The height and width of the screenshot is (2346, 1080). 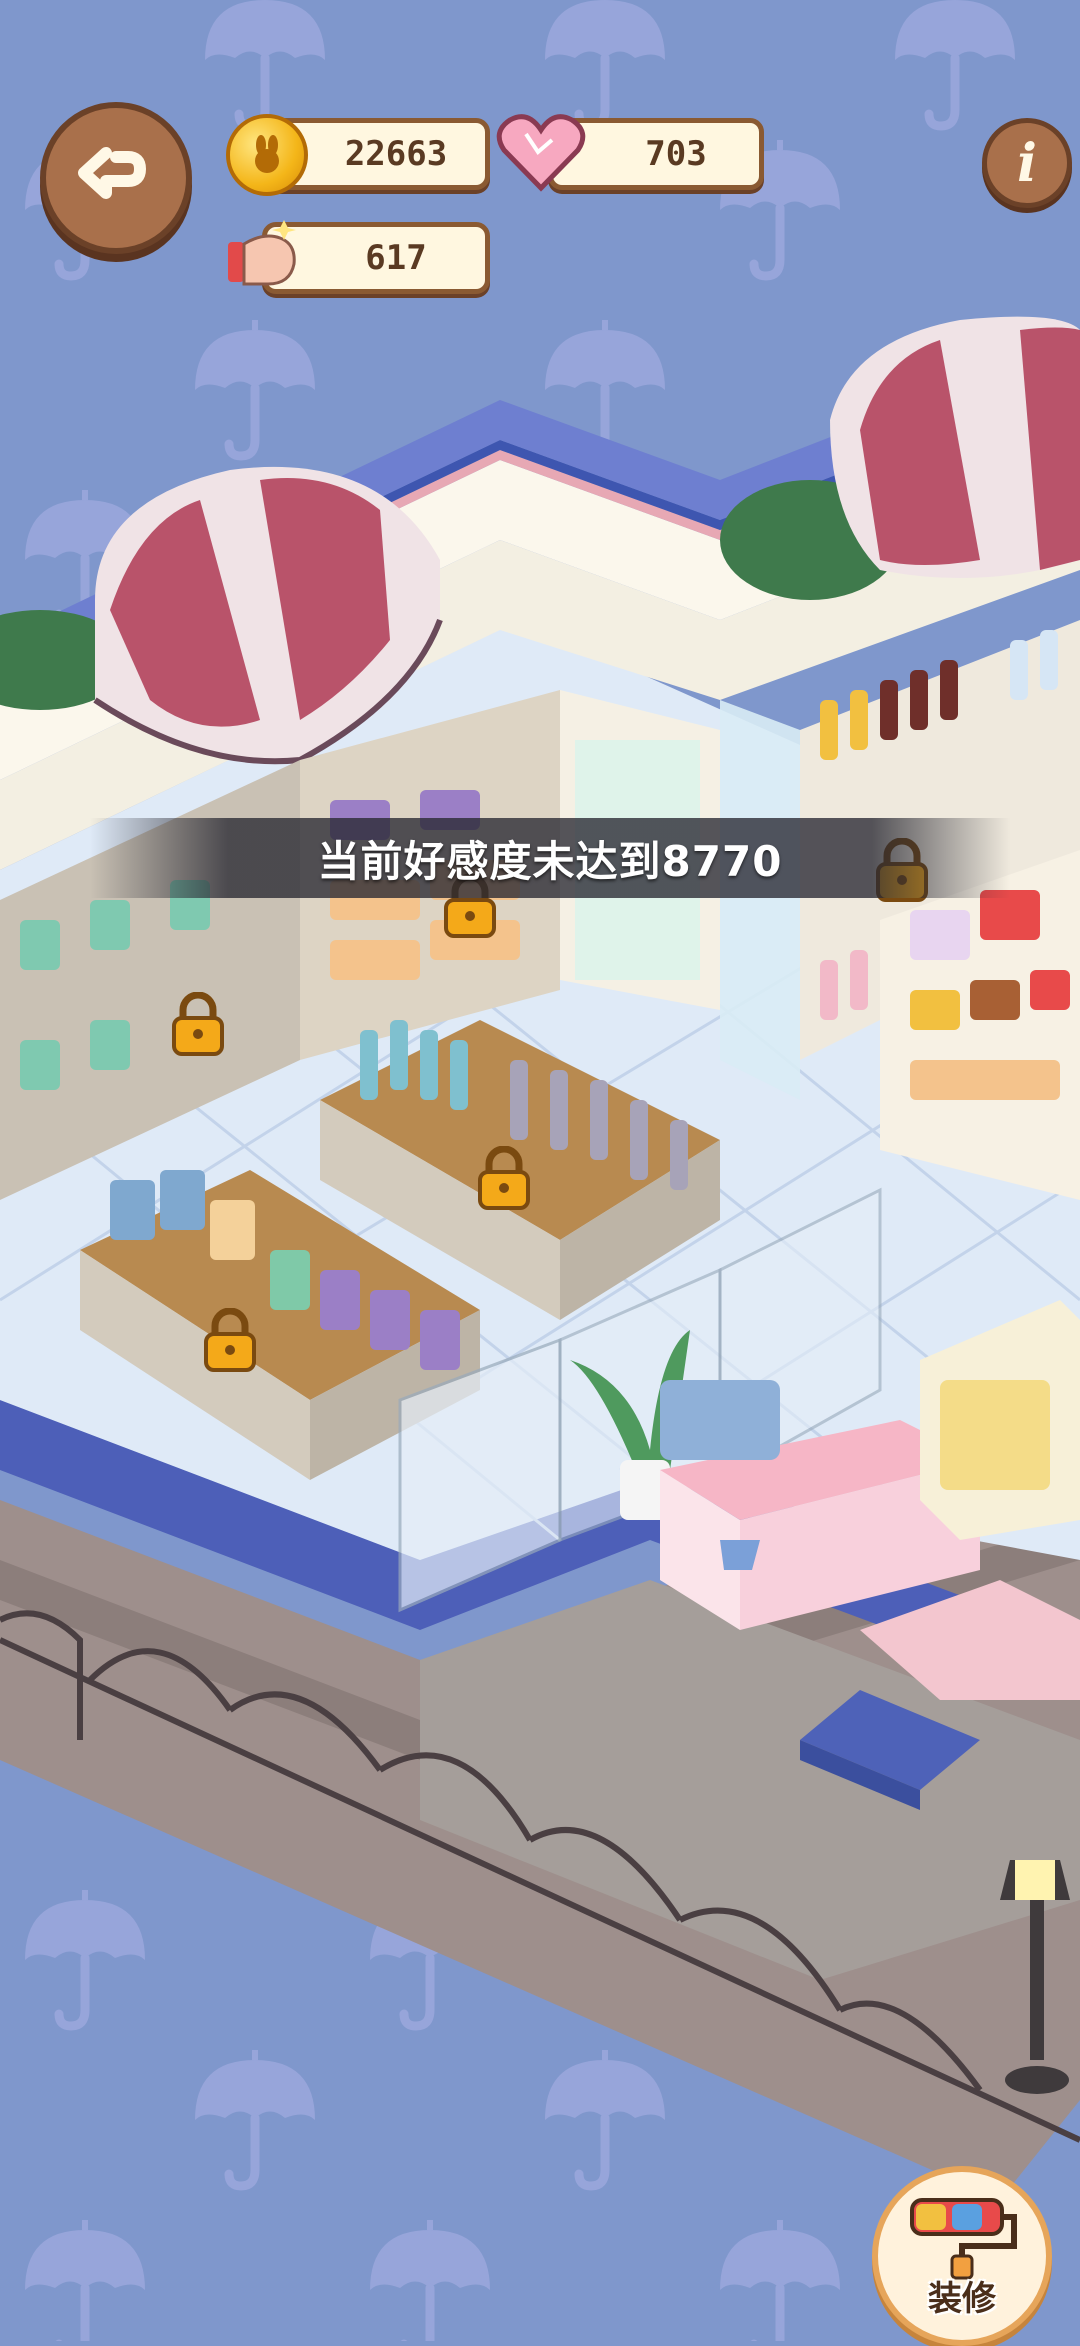 I want to click on heart-value: 703, so click(x=676, y=154).